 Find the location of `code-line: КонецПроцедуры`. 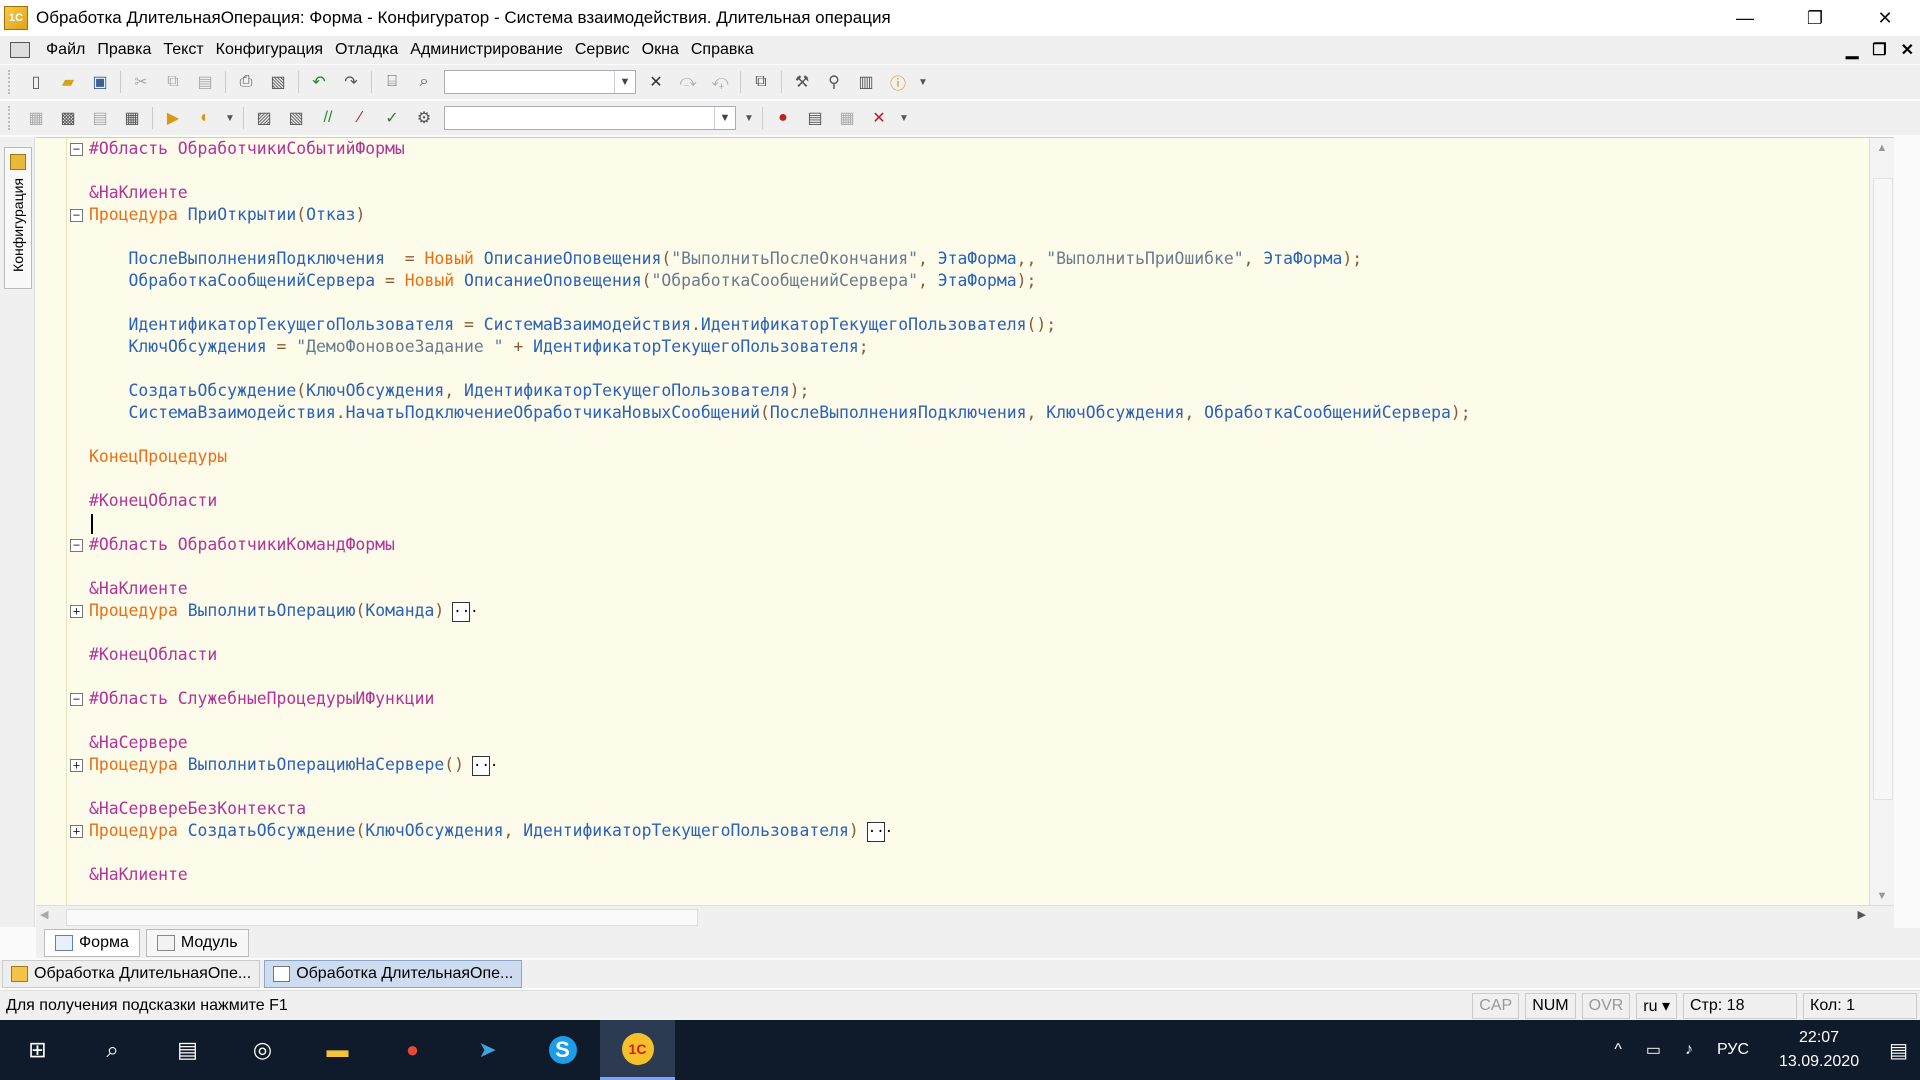

code-line: КонецПроцедуры is located at coordinates (978, 457).